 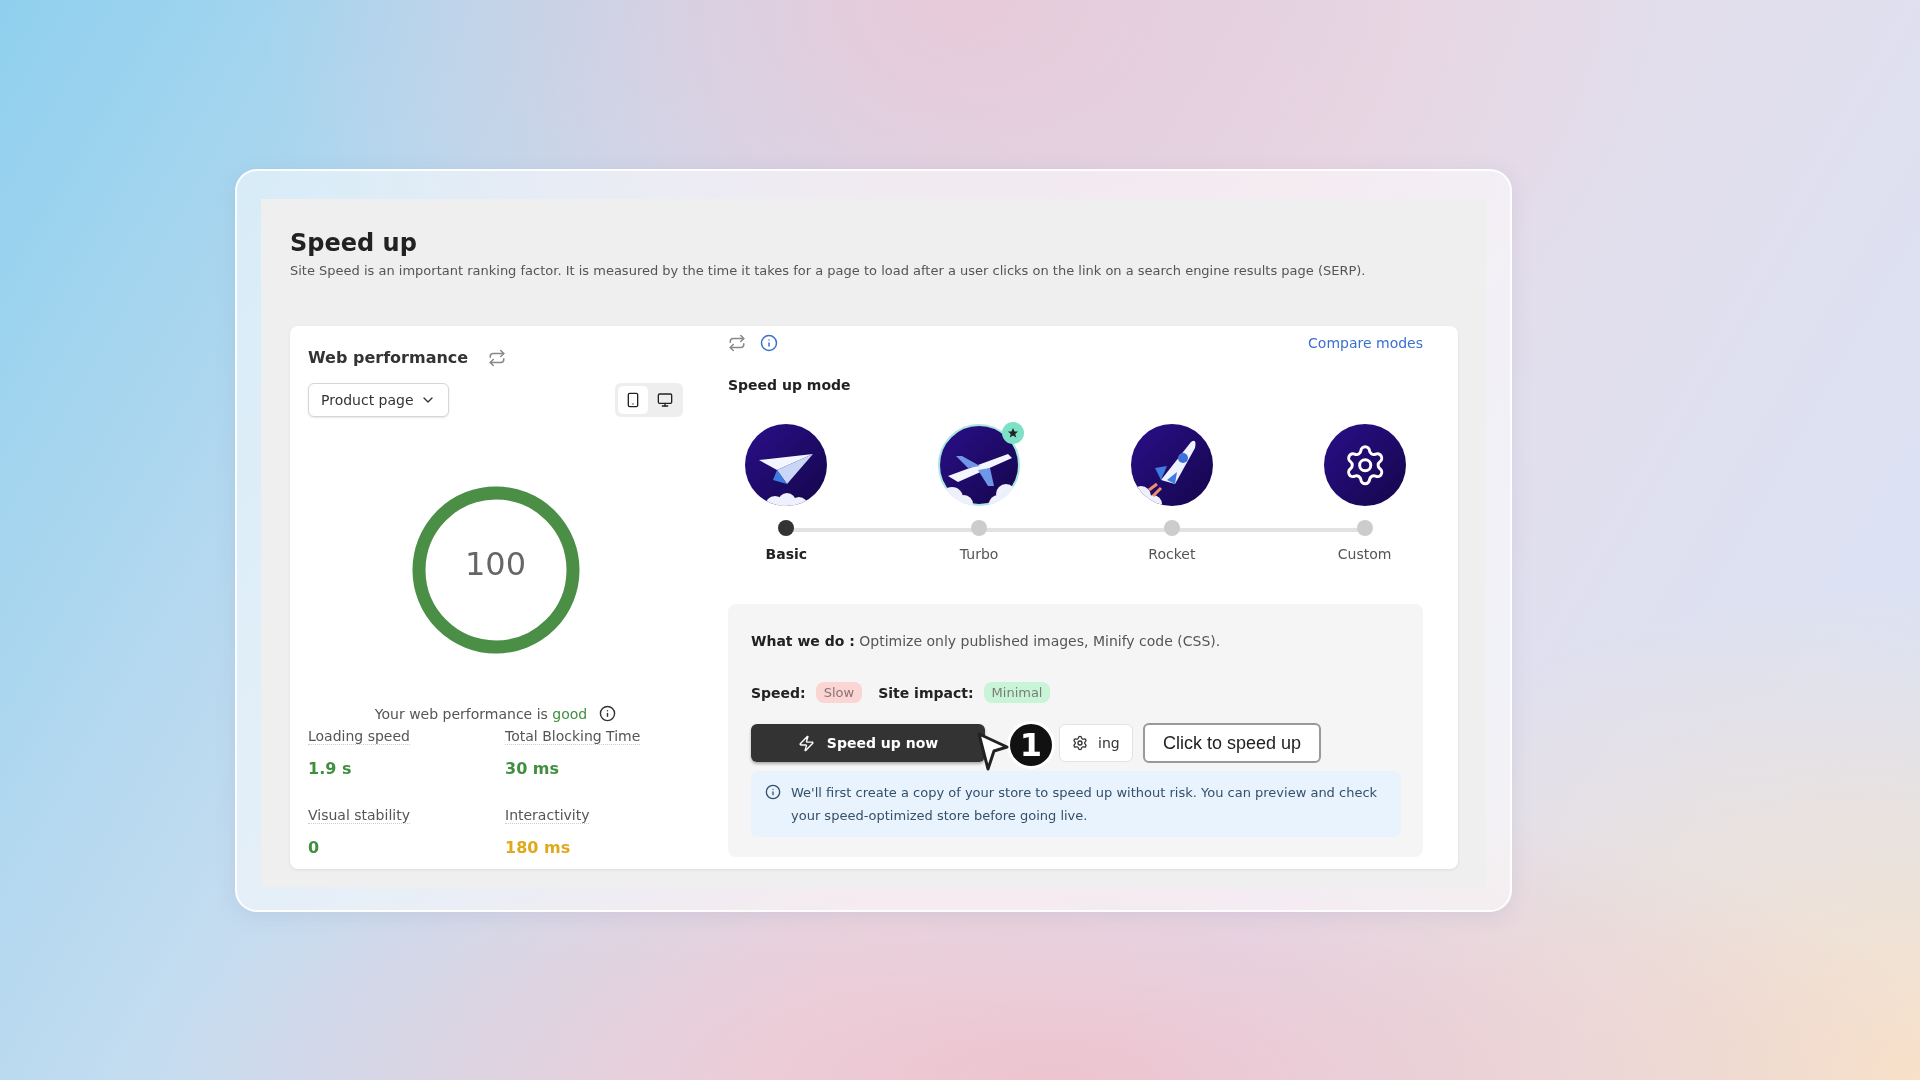 I want to click on compare-modes-link: Compare modes, so click(x=1365, y=343).